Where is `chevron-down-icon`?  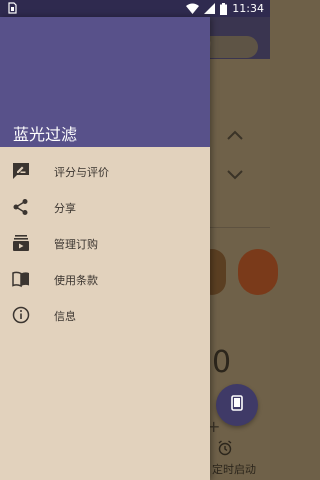 chevron-down-icon is located at coordinates (235, 175).